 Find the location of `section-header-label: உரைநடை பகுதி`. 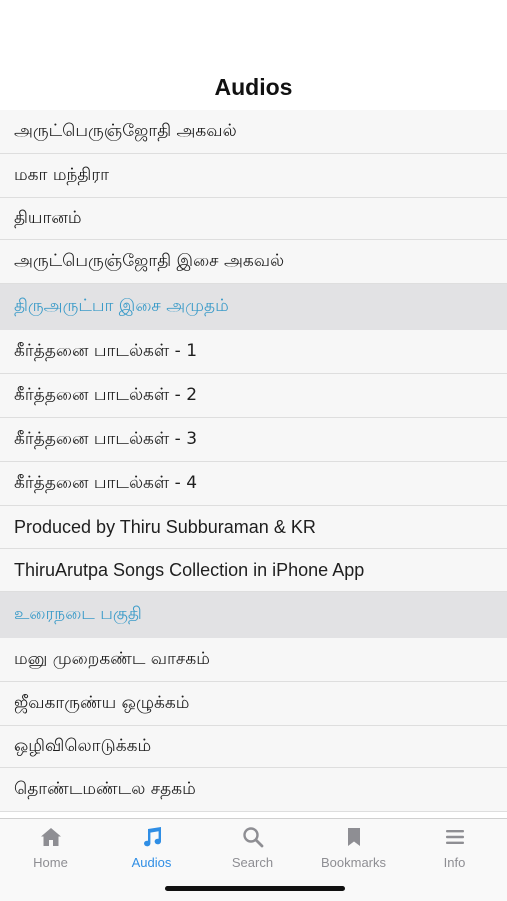

section-header-label: உரைநடை பகுதி is located at coordinates (78, 614).